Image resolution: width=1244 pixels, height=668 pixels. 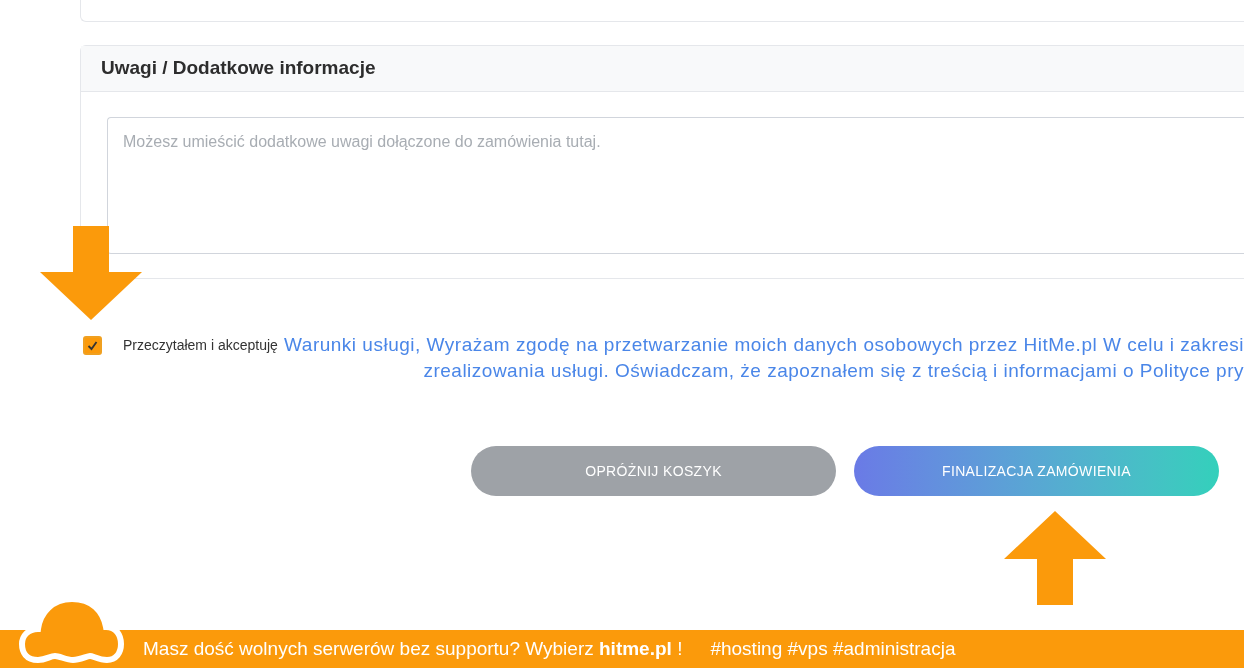 What do you see at coordinates (349, 344) in the screenshot?
I see `terms-link: Warunki usługi` at bounding box center [349, 344].